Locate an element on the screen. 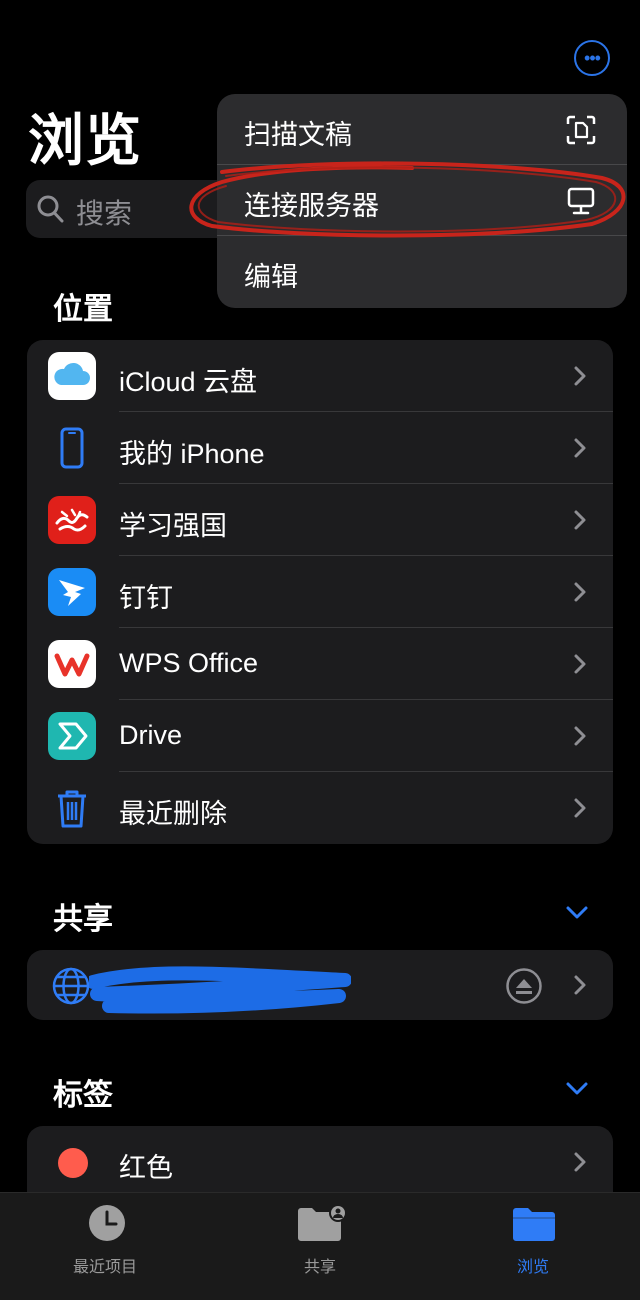  ellipsis-icon: ••• is located at coordinates (592, 58).